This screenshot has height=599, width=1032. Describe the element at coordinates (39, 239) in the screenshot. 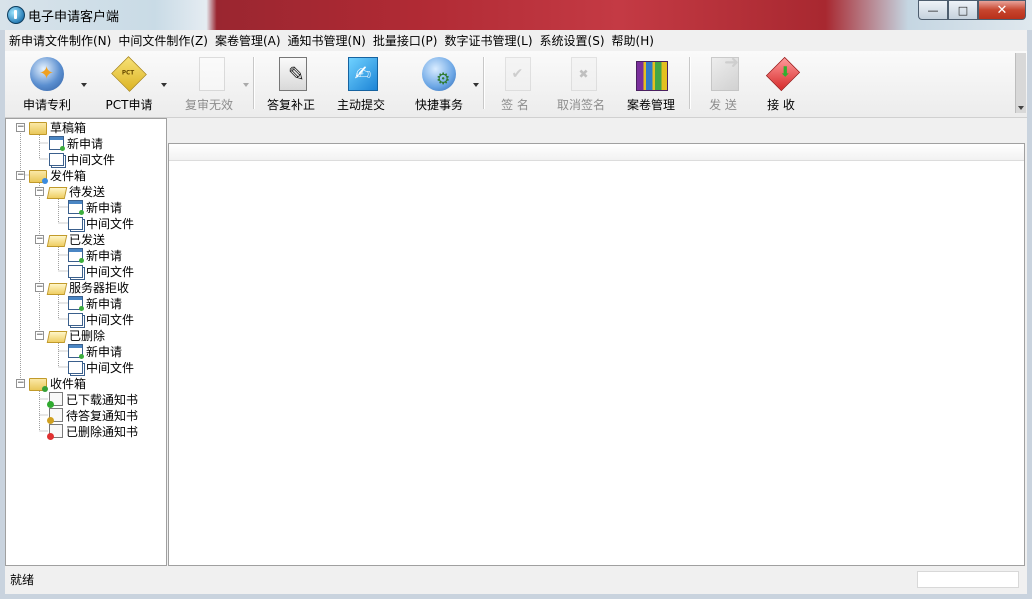

I see `collapse-sent-toggle: −` at that location.